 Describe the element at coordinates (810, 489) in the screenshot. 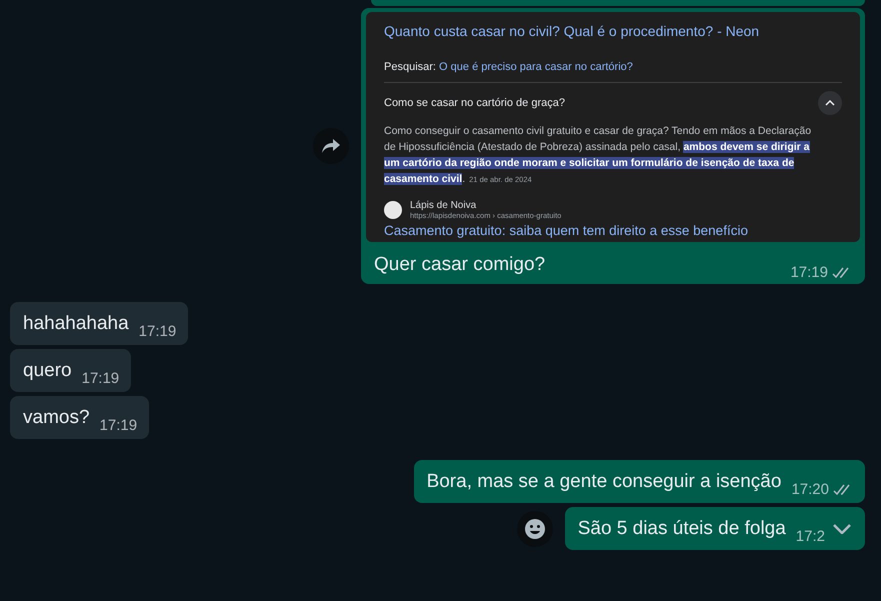

I see `message-time: 17:20` at that location.